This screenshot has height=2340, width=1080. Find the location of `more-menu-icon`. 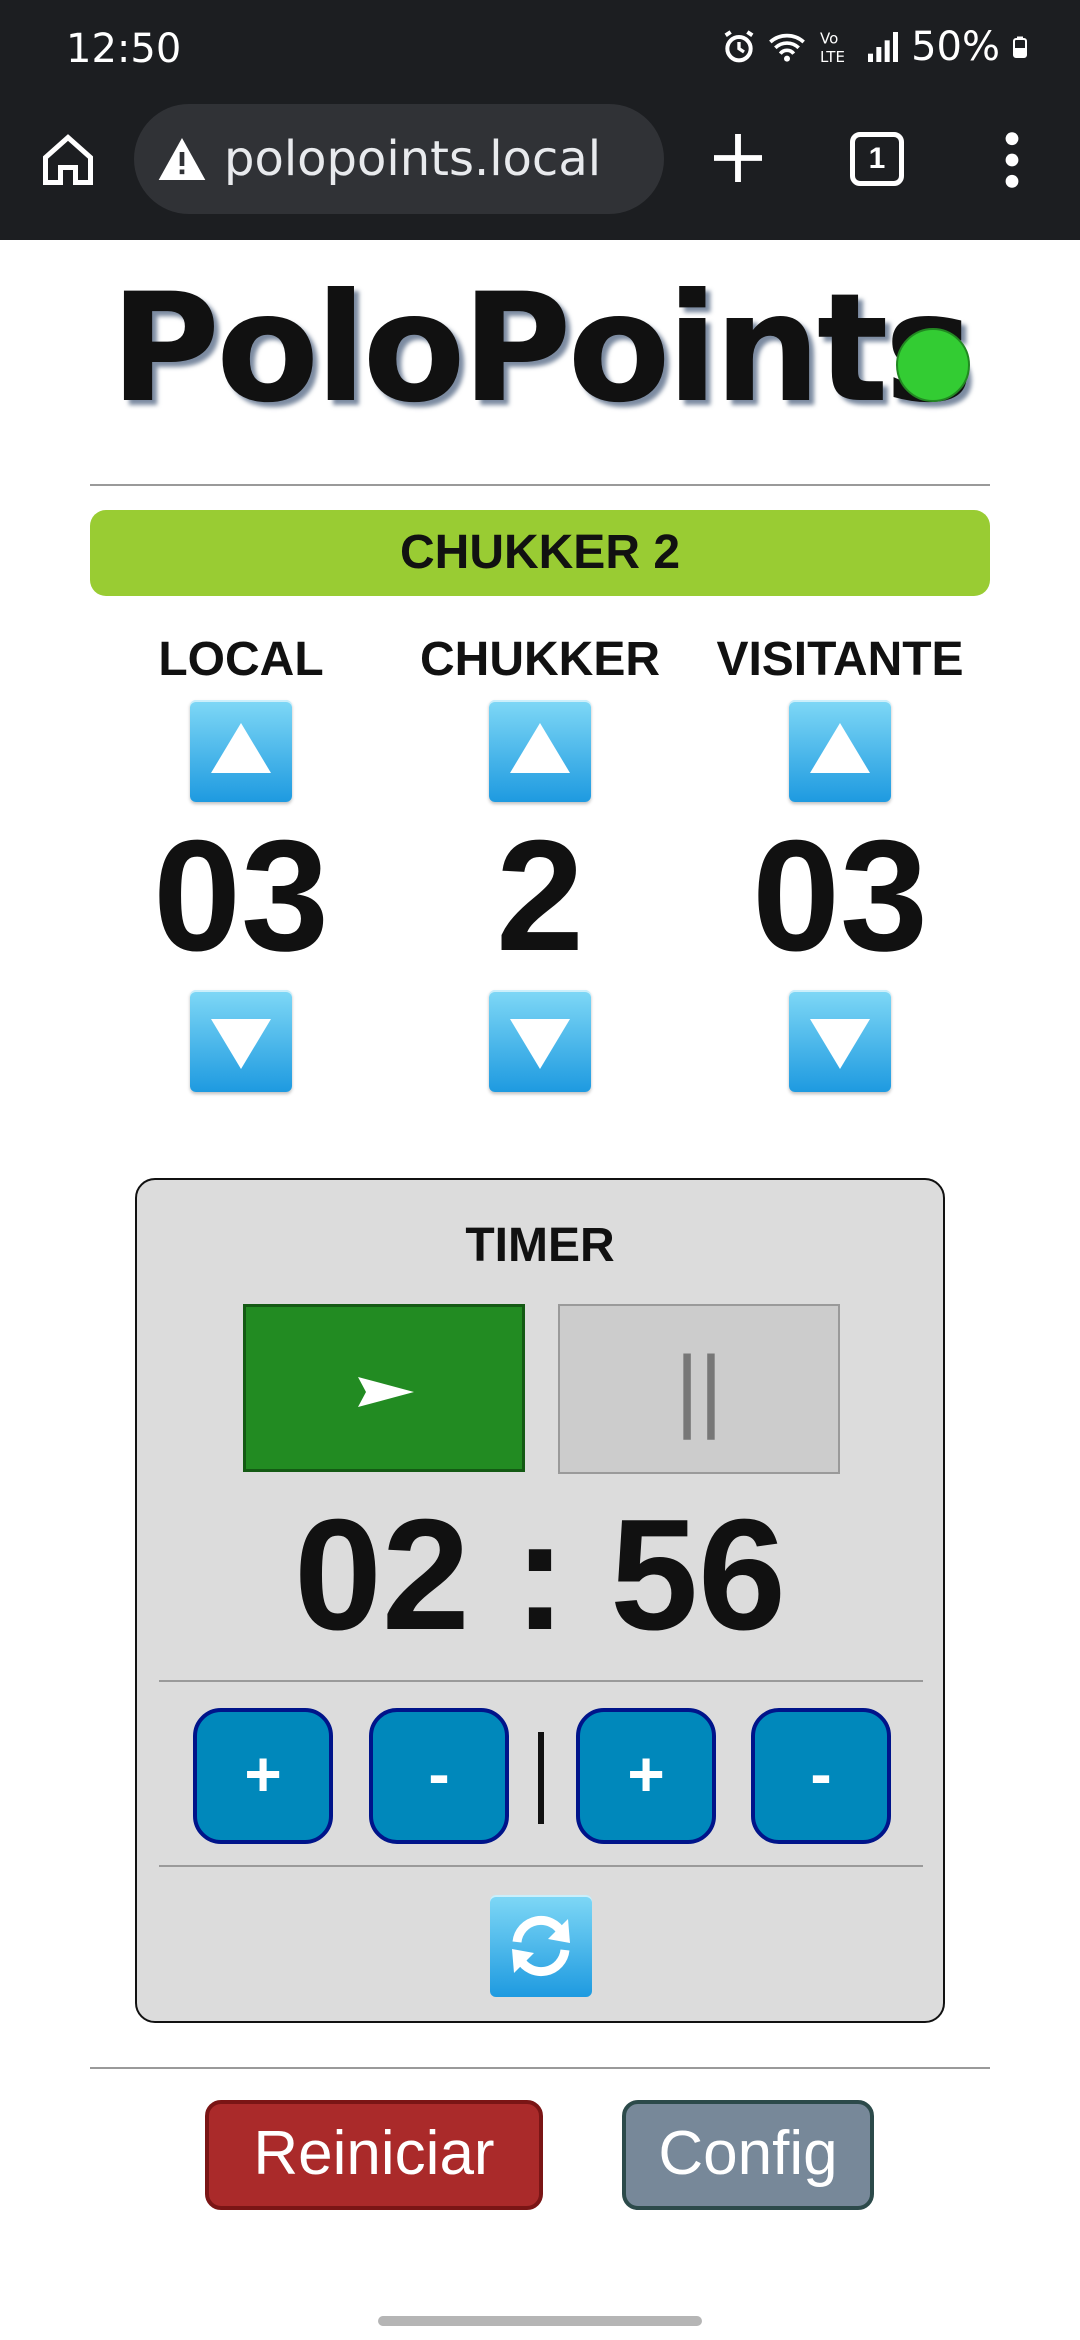

more-menu-icon is located at coordinates (1012, 160).